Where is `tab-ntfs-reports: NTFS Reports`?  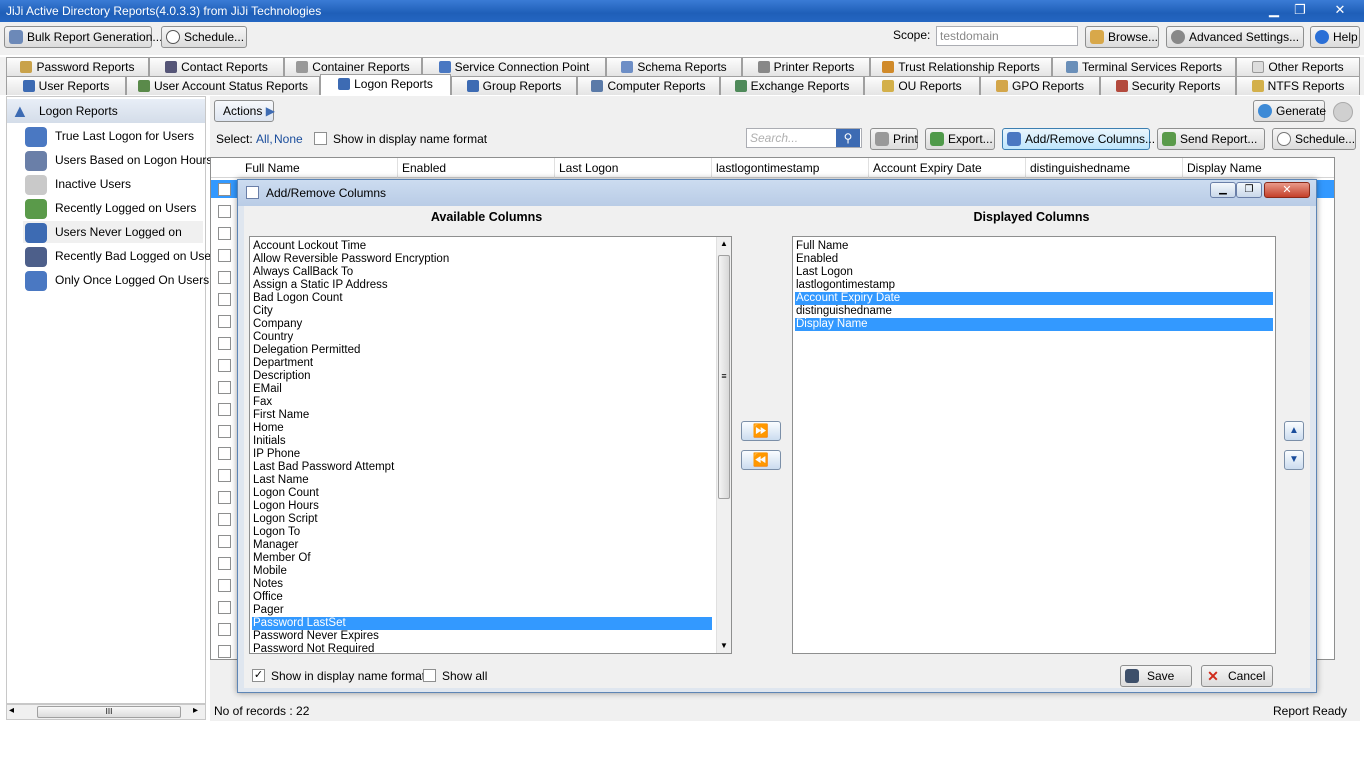
tab-ntfs-reports: NTFS Reports is located at coordinates (1298, 85).